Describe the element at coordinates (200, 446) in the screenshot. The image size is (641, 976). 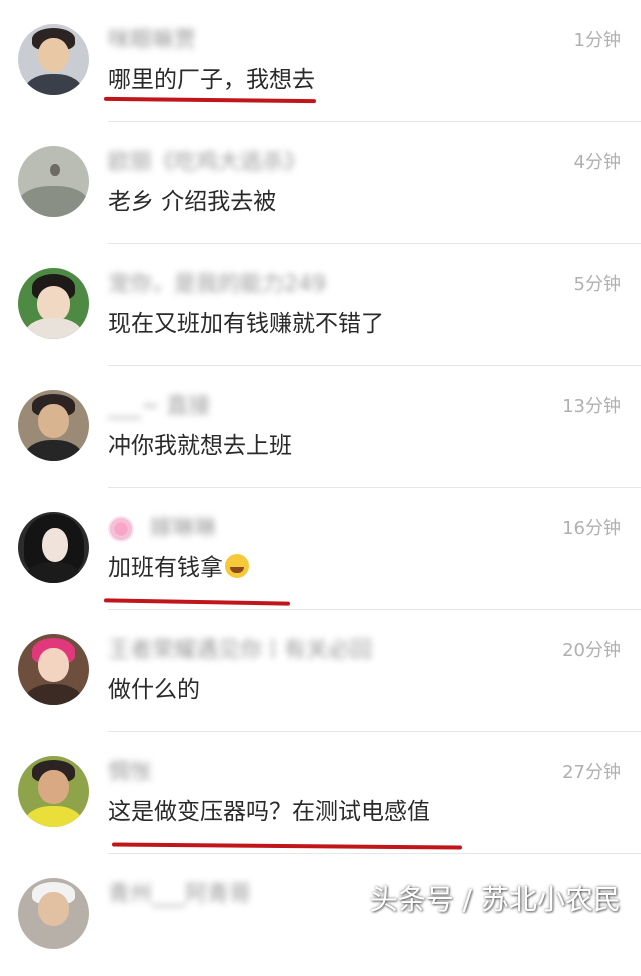
I see `comment-text: 冲你我就想去上班` at that location.